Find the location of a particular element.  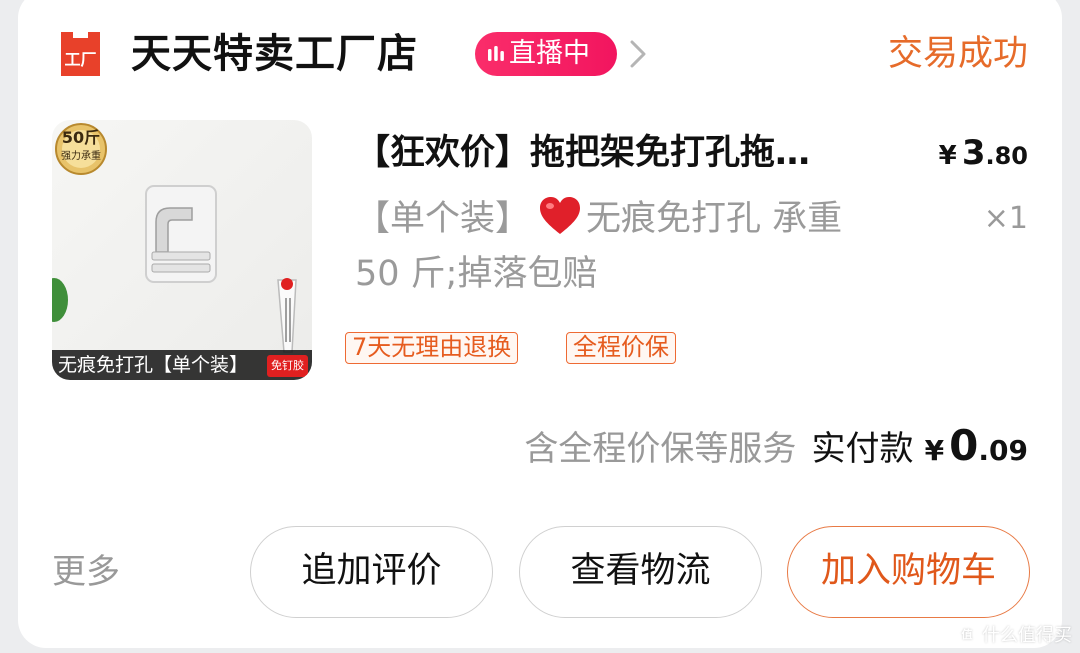

payment-label: 实付款 is located at coordinates (862, 449).